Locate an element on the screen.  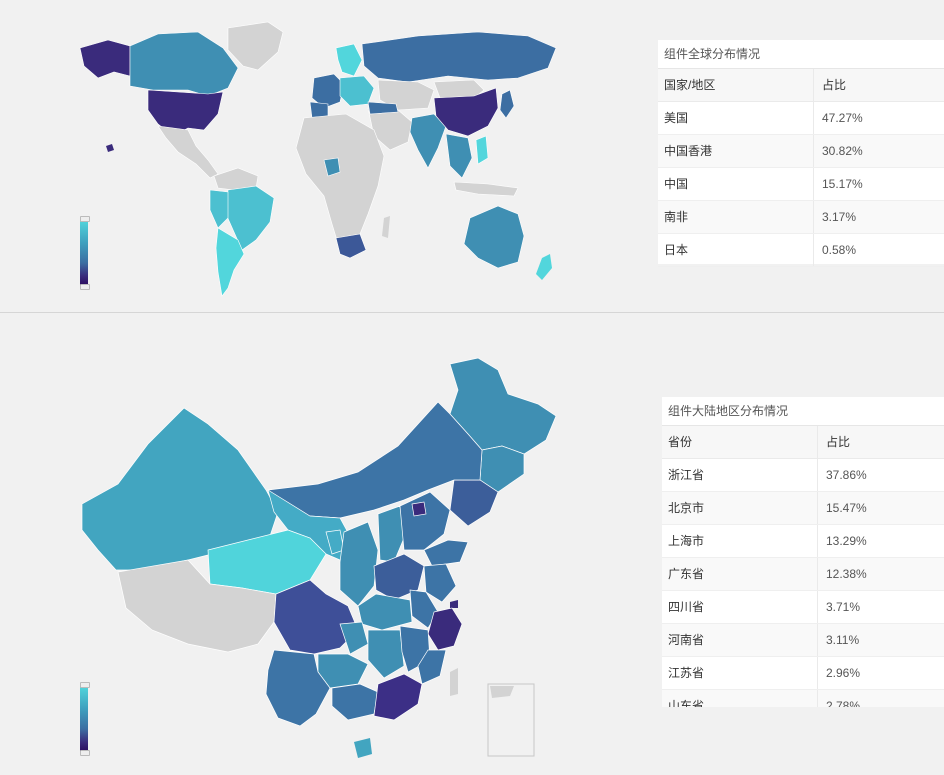
region-cell: 中国 is located at coordinates (736, 184).